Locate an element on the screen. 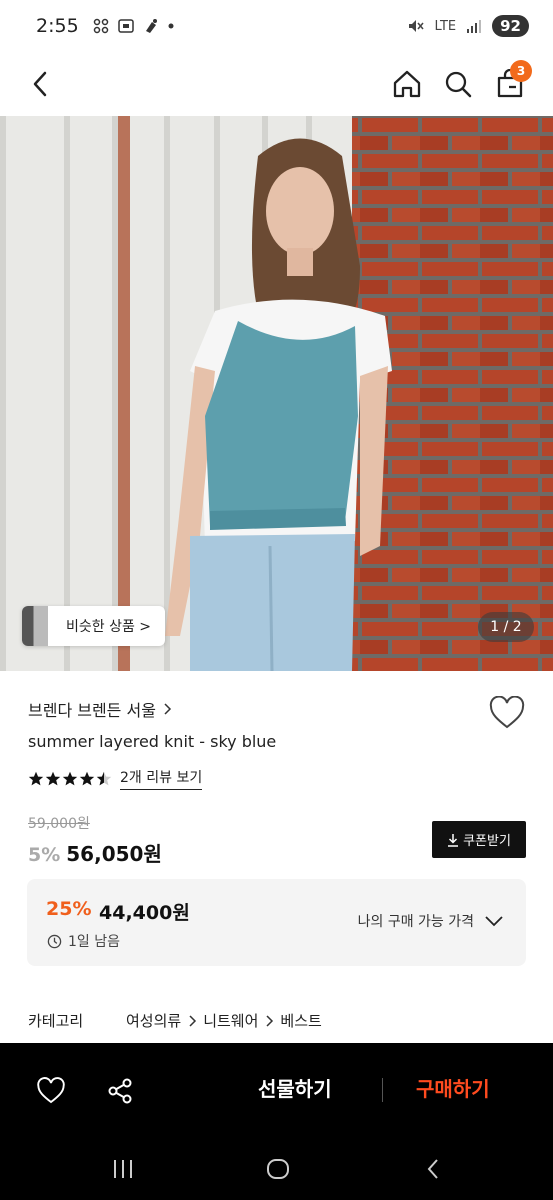  status-right: LTE 92 is located at coordinates (468, 26).